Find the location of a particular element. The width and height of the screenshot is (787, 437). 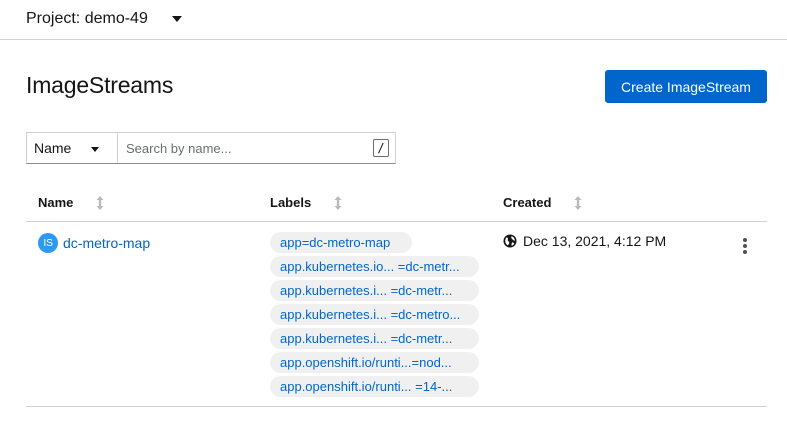

name-cell: IS dc-metro-map is located at coordinates (94, 243).